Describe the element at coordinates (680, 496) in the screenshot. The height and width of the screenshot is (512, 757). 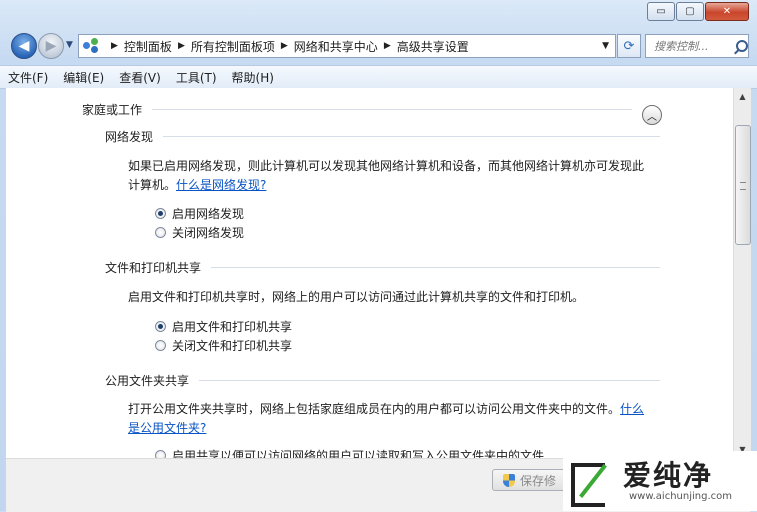
I see `watermark-url: www.aichunjing.com` at that location.